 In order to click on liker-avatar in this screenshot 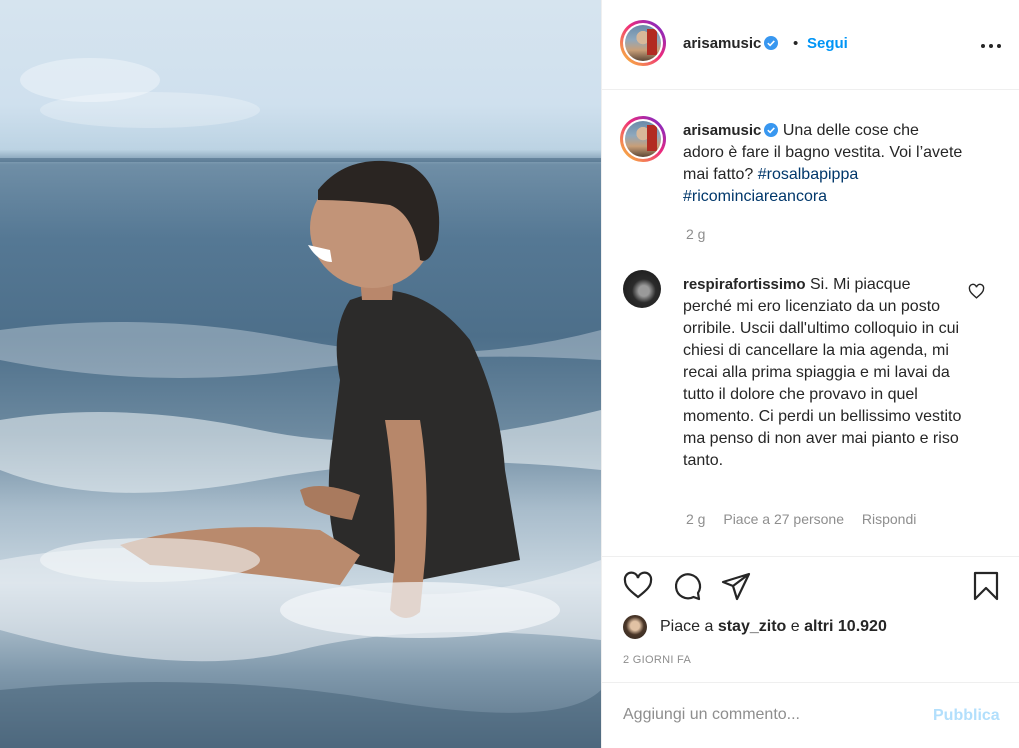, I will do `click(635, 627)`.